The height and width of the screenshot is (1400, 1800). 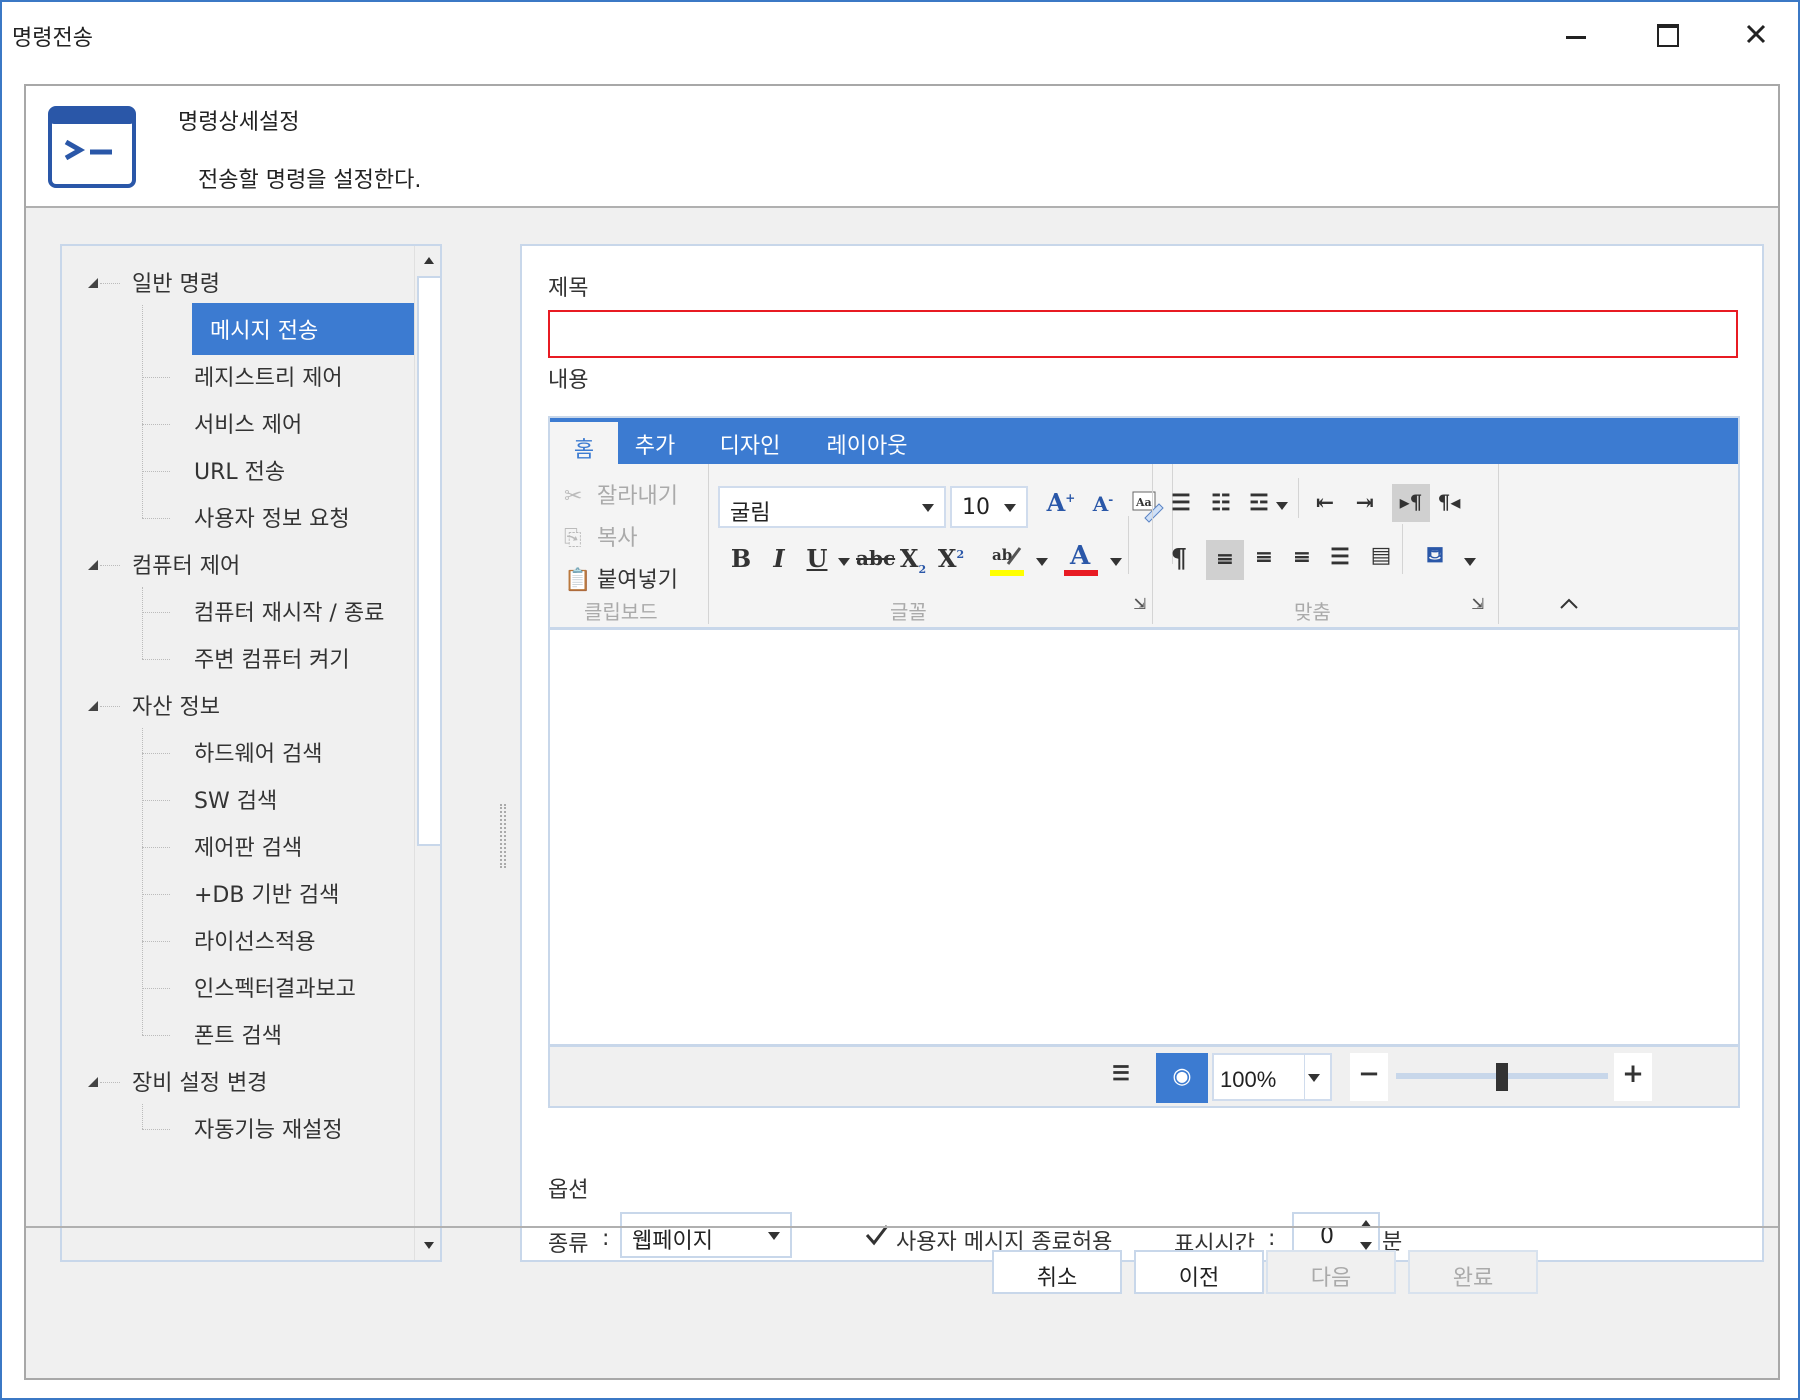 What do you see at coordinates (600, 536) in the screenshot?
I see `copy-button: ⎘ 복사` at bounding box center [600, 536].